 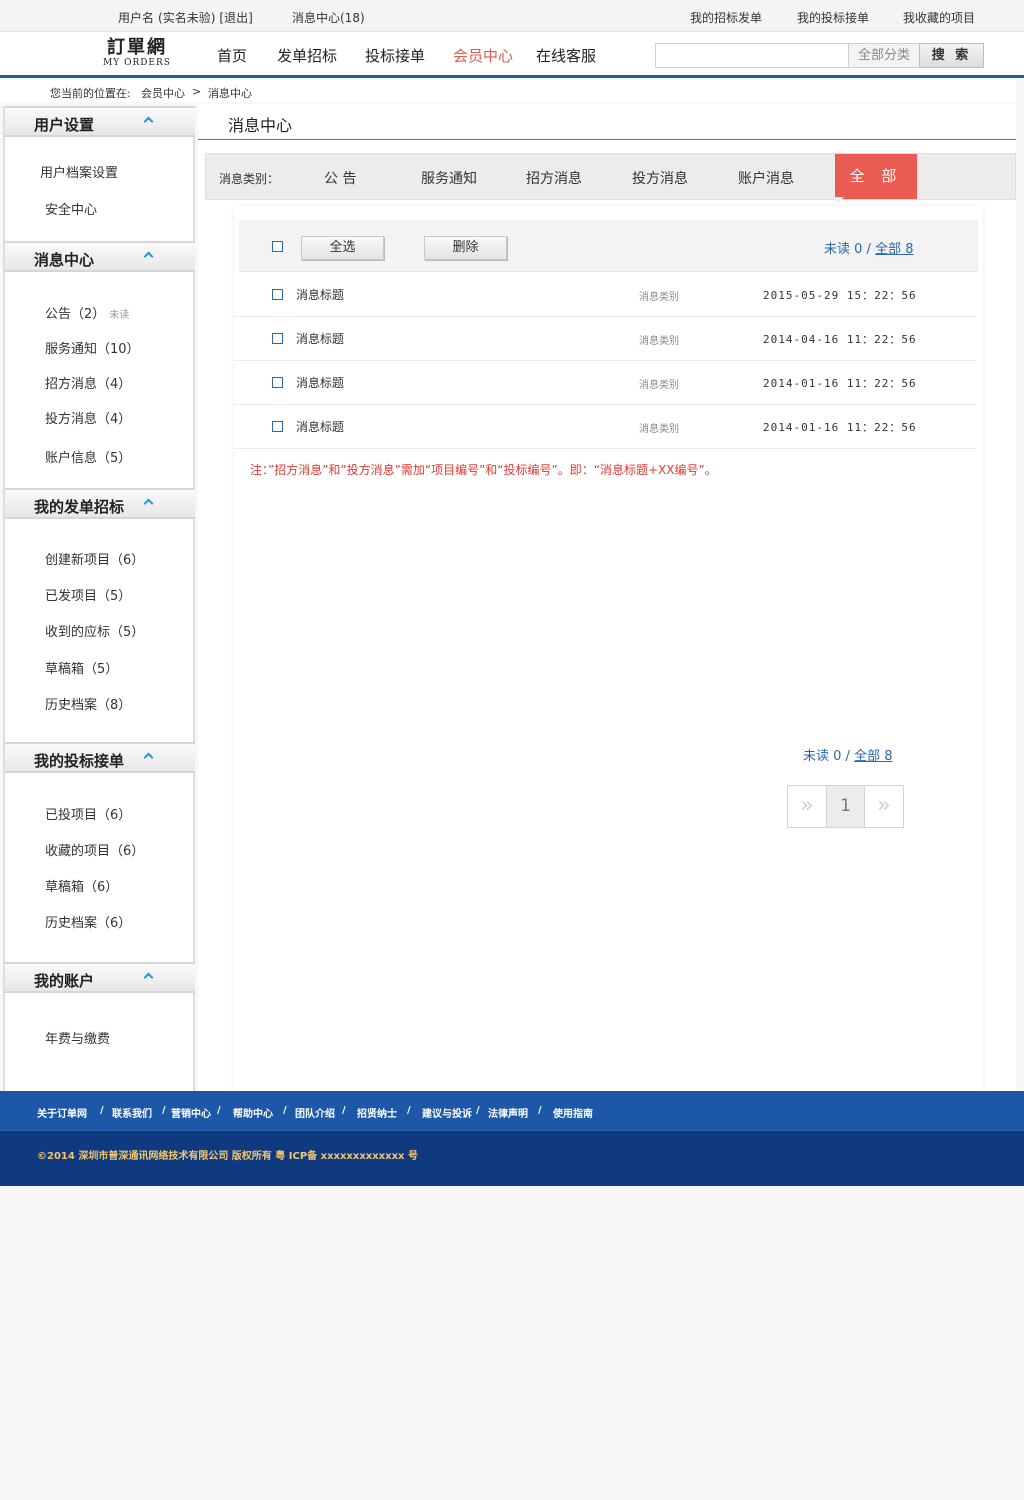 I want to click on sidebar-section-my-account: 我的账户, so click(x=100, y=977).